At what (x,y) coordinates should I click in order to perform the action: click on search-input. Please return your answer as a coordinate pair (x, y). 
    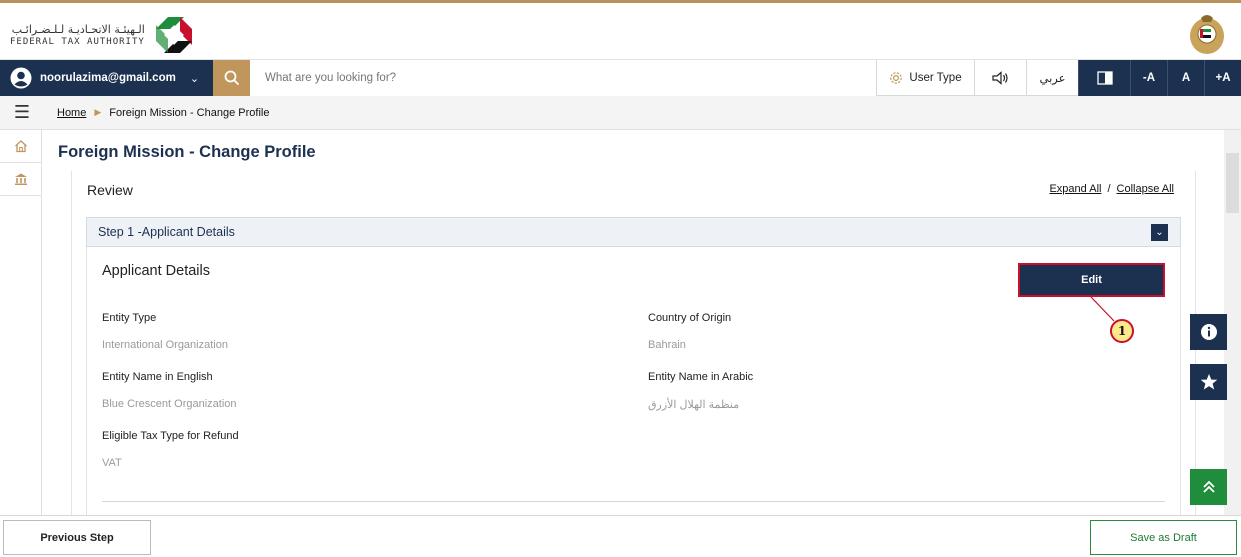
    Looking at the image, I should click on (563, 78).